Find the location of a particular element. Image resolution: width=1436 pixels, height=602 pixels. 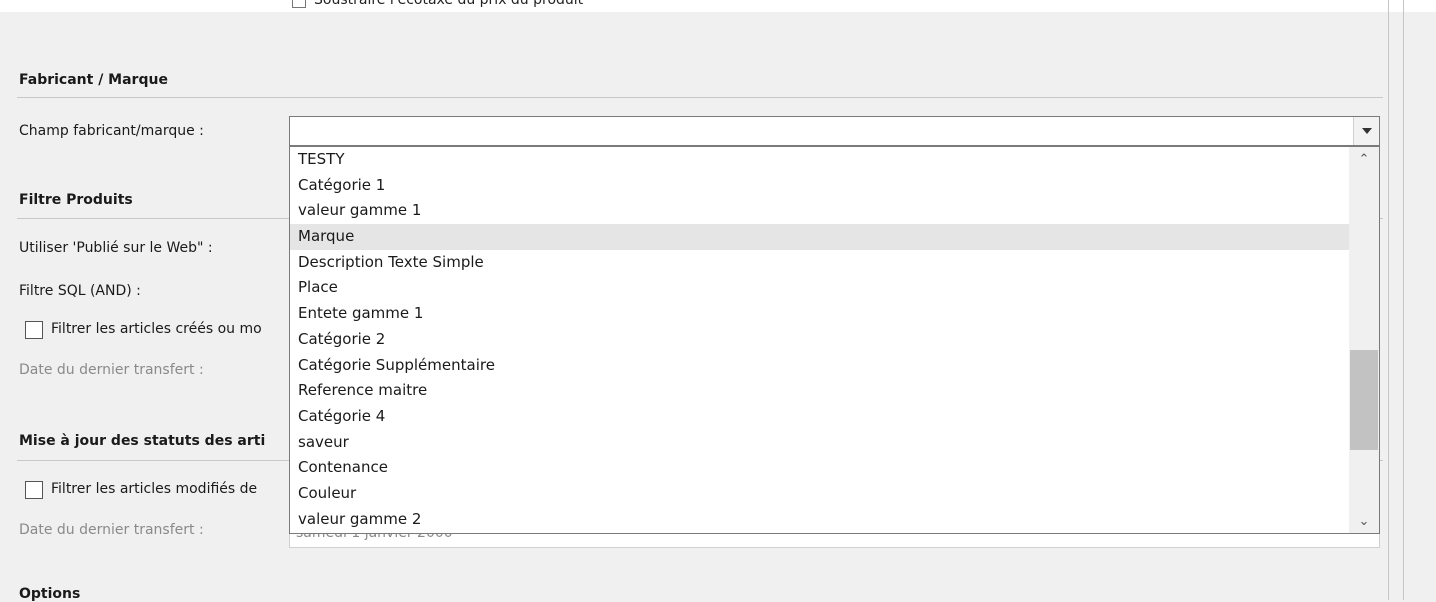

filter-created-checkbox is located at coordinates (34, 330).